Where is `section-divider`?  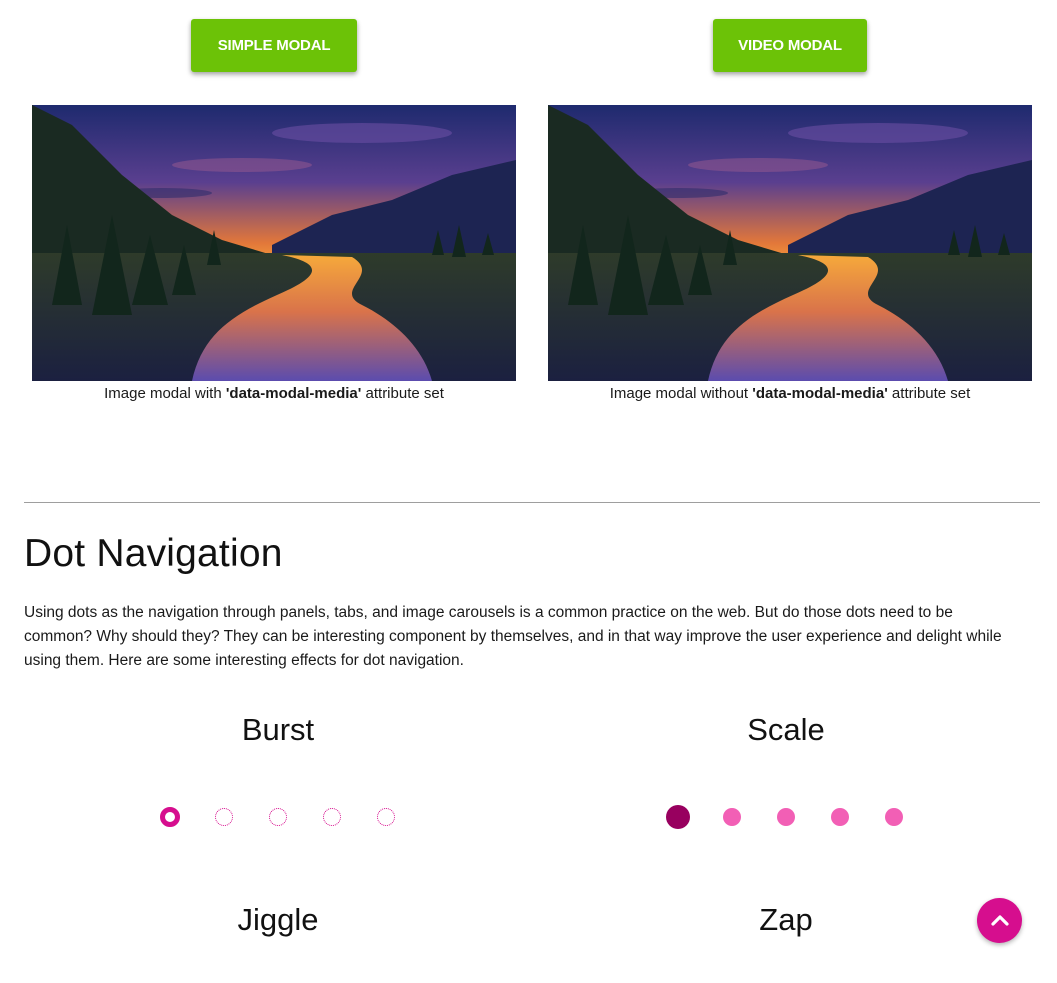 section-divider is located at coordinates (532, 502).